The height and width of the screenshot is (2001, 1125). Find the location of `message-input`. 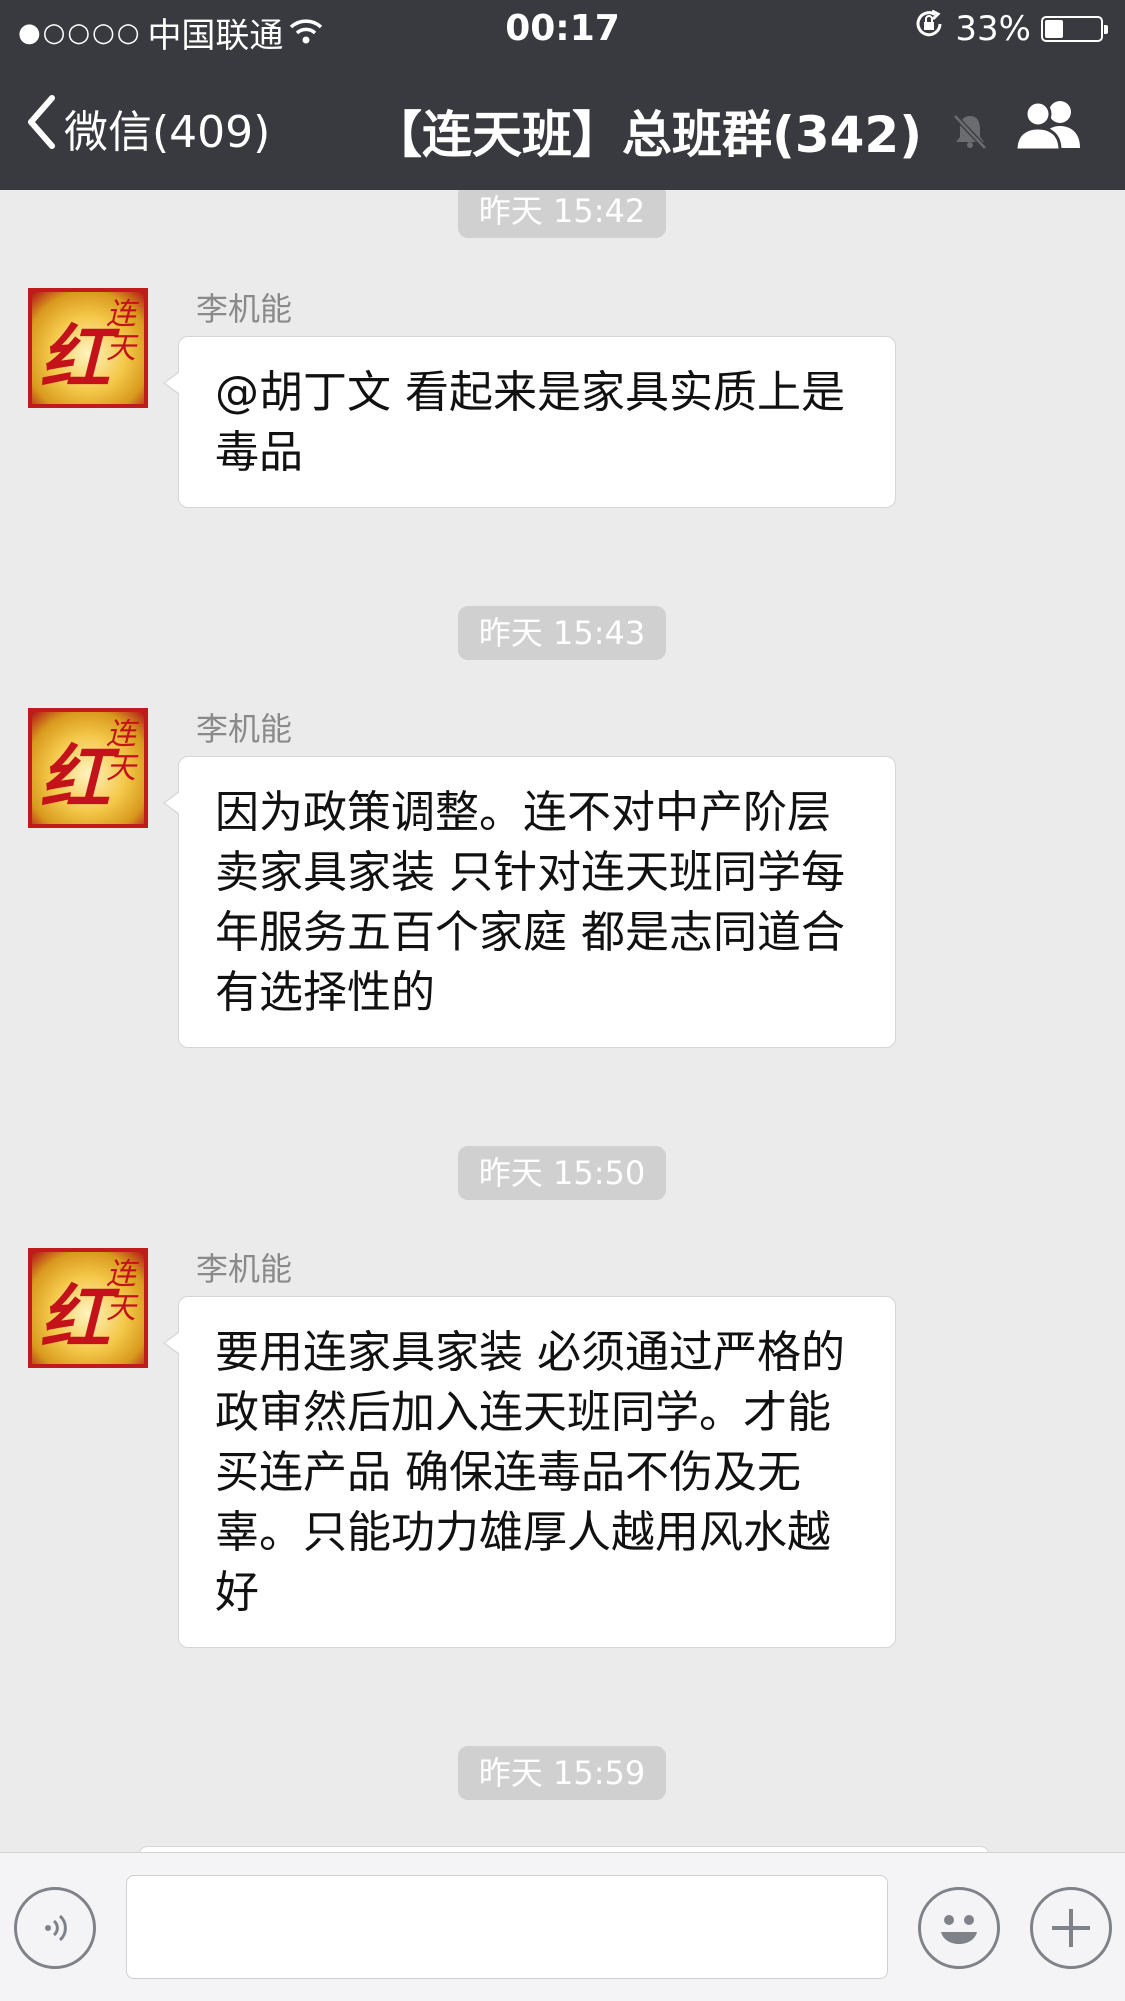

message-input is located at coordinates (507, 1927).